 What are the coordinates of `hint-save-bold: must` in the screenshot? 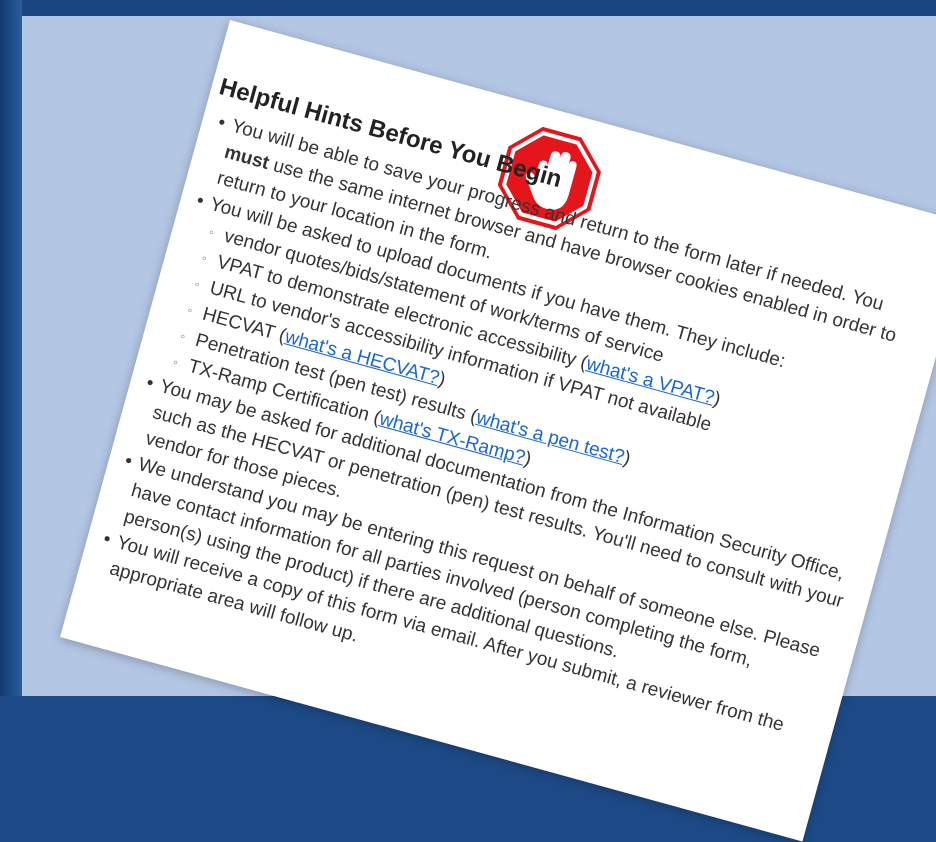 It's located at (247, 158).